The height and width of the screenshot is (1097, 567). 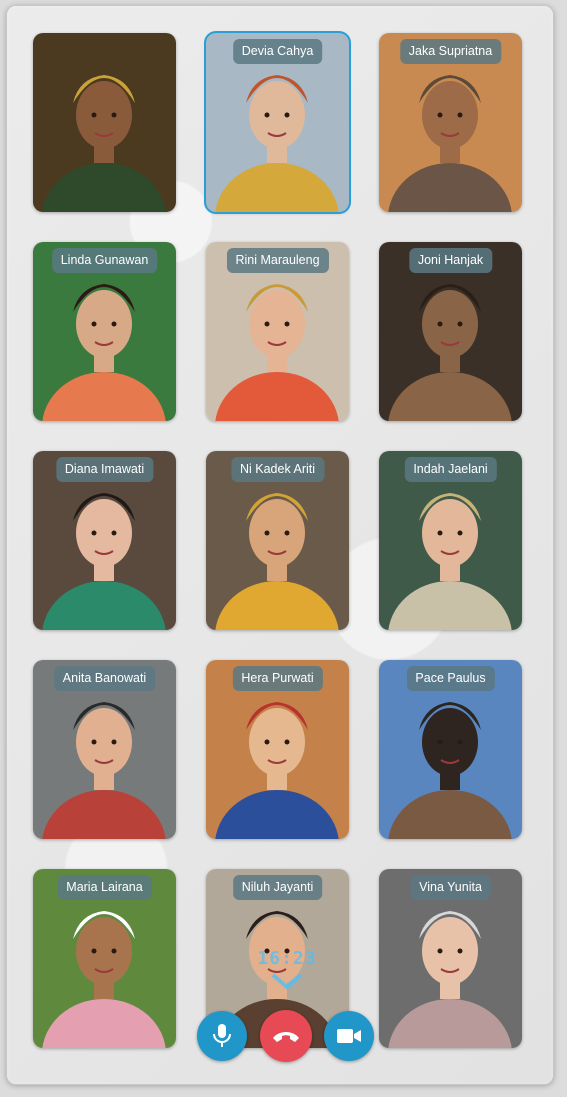 I want to click on participant-tile: Indah Jaelani, so click(x=450, y=540).